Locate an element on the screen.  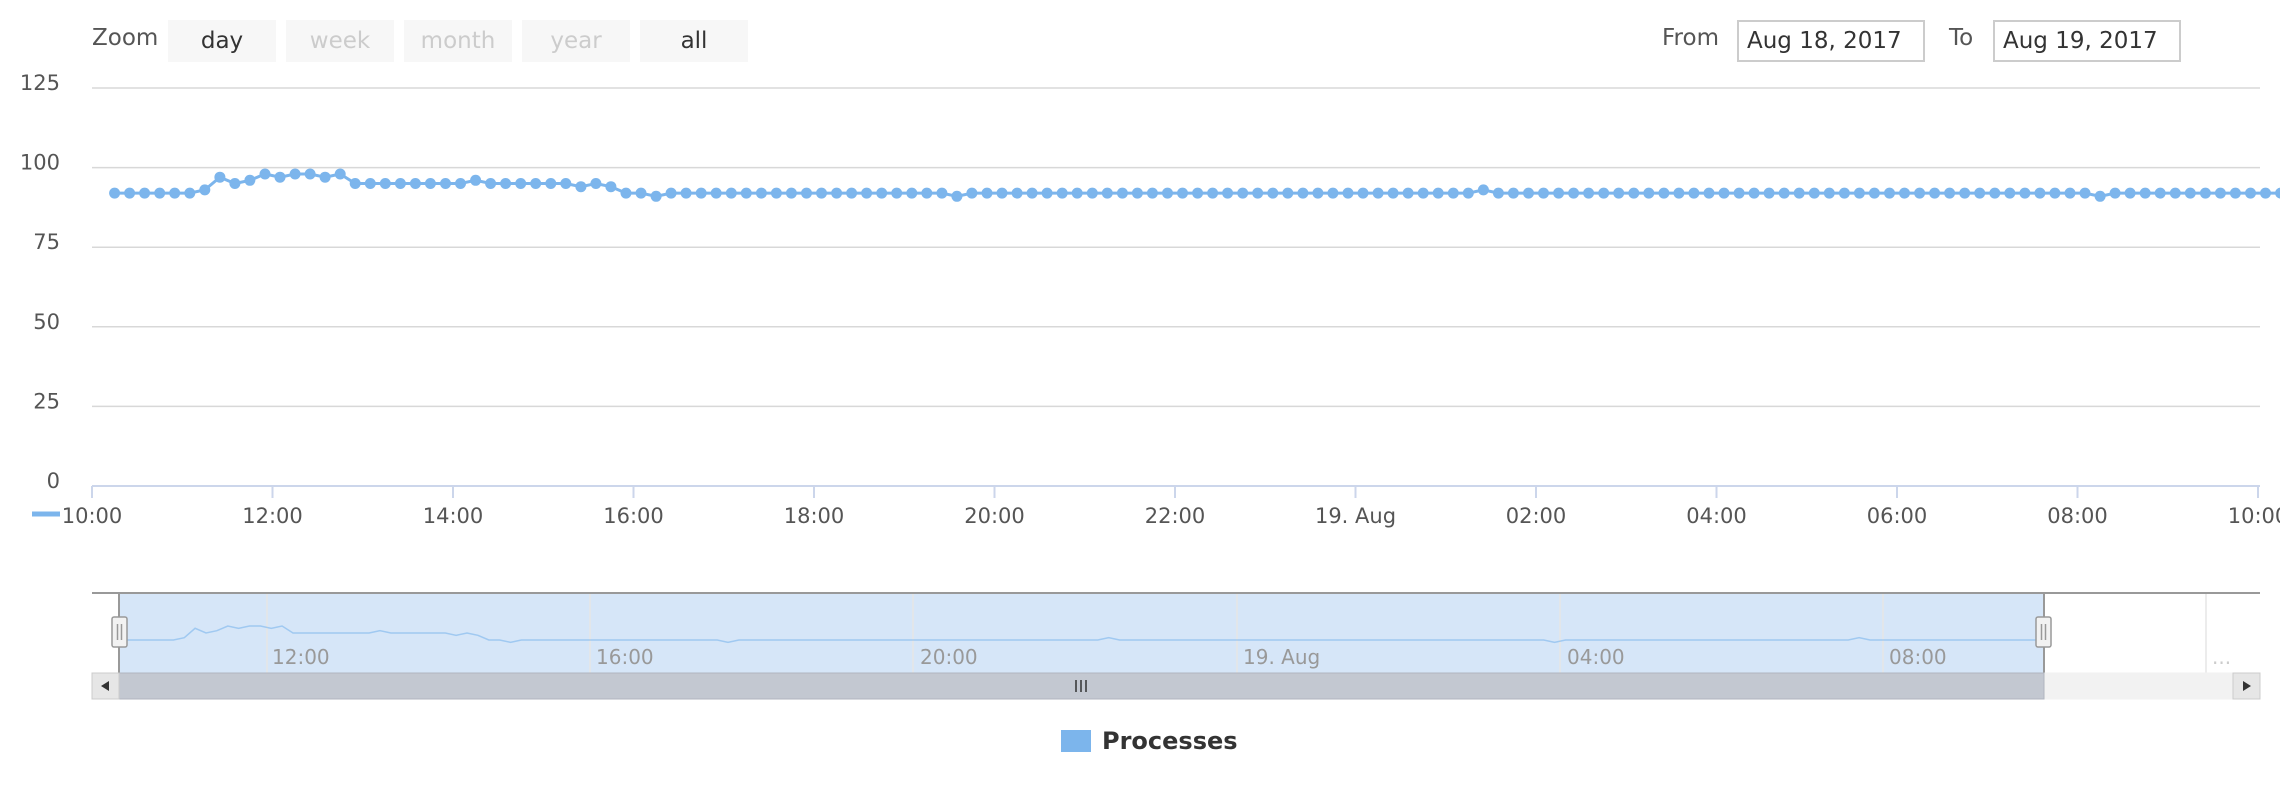
navigator-right-handle is located at coordinates (2043, 632).